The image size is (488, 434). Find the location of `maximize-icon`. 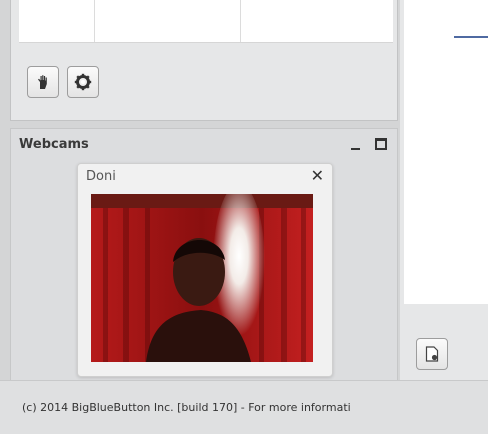

maximize-icon is located at coordinates (381, 144).